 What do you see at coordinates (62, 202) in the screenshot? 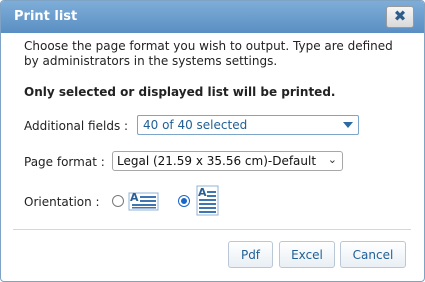
I see `orientation-label: Orientation :` at bounding box center [62, 202].